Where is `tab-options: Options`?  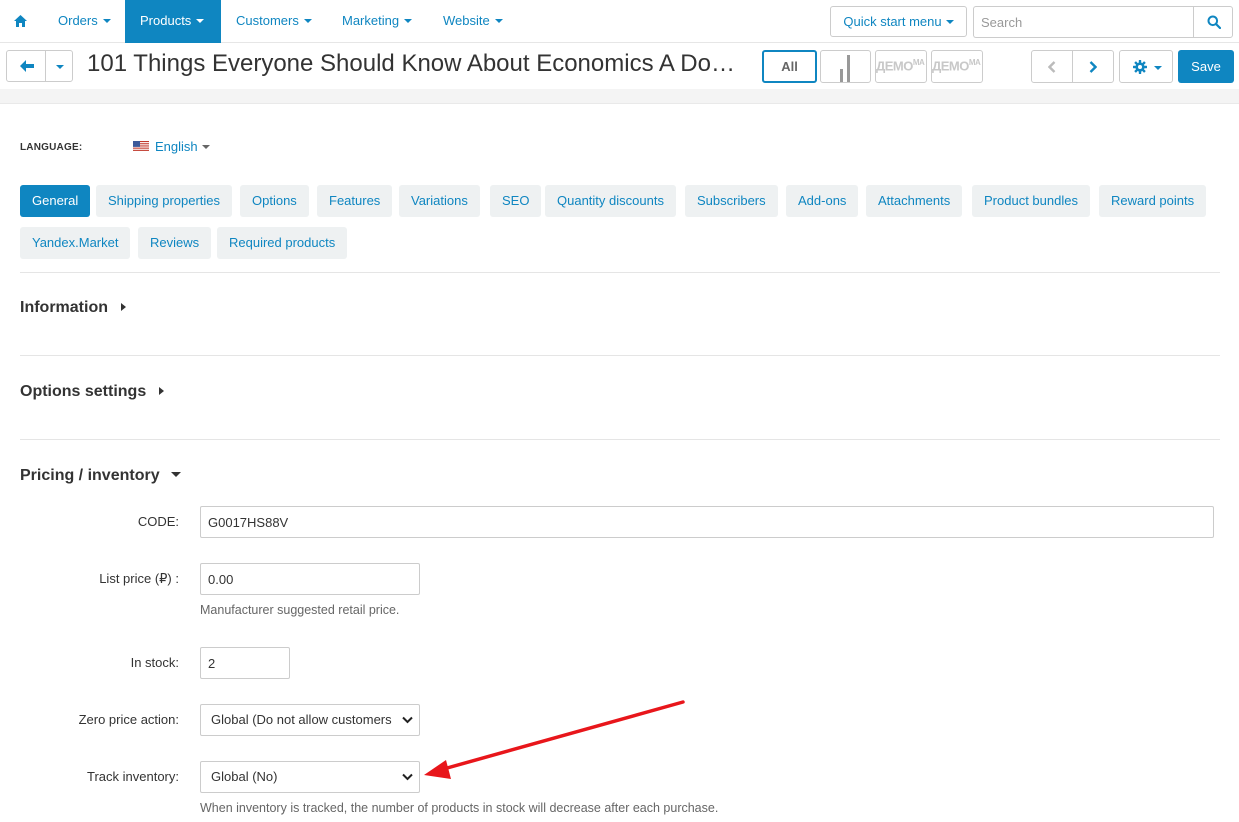 tab-options: Options is located at coordinates (274, 201).